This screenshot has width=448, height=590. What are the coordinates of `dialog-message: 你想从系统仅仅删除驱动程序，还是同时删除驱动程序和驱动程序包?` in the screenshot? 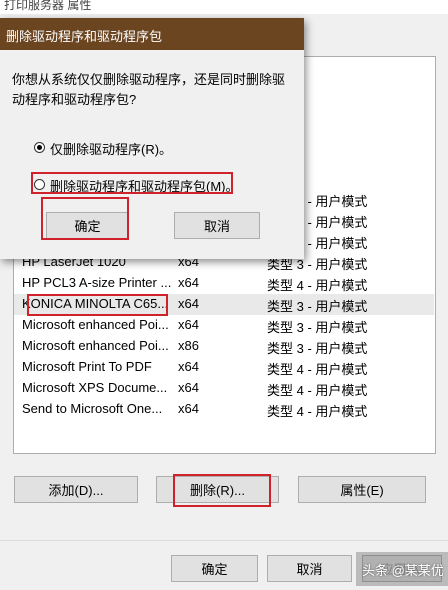 It's located at (149, 89).